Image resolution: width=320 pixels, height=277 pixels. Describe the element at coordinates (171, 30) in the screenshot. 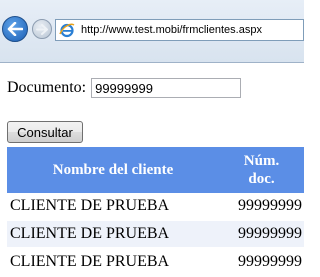

I see `url-text: http://www.test.mobi/frmclientes.aspx` at that location.